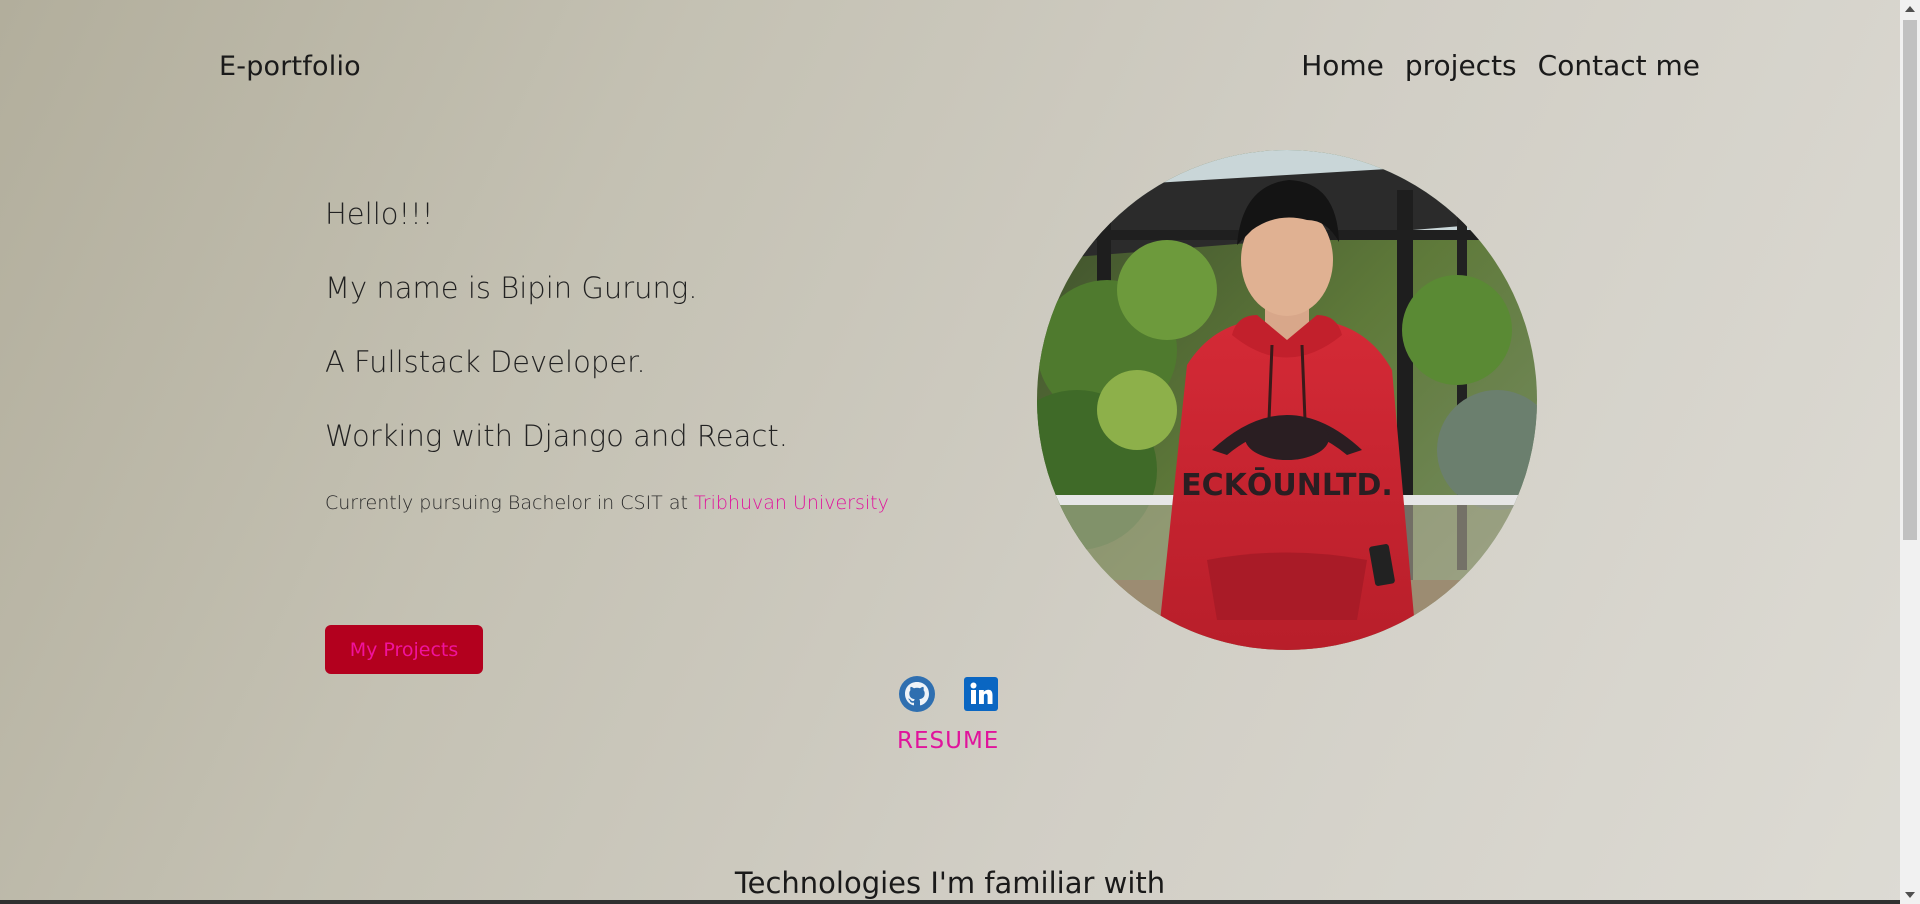 The image size is (1920, 904). What do you see at coordinates (917, 694) in the screenshot?
I see `github-icon` at bounding box center [917, 694].